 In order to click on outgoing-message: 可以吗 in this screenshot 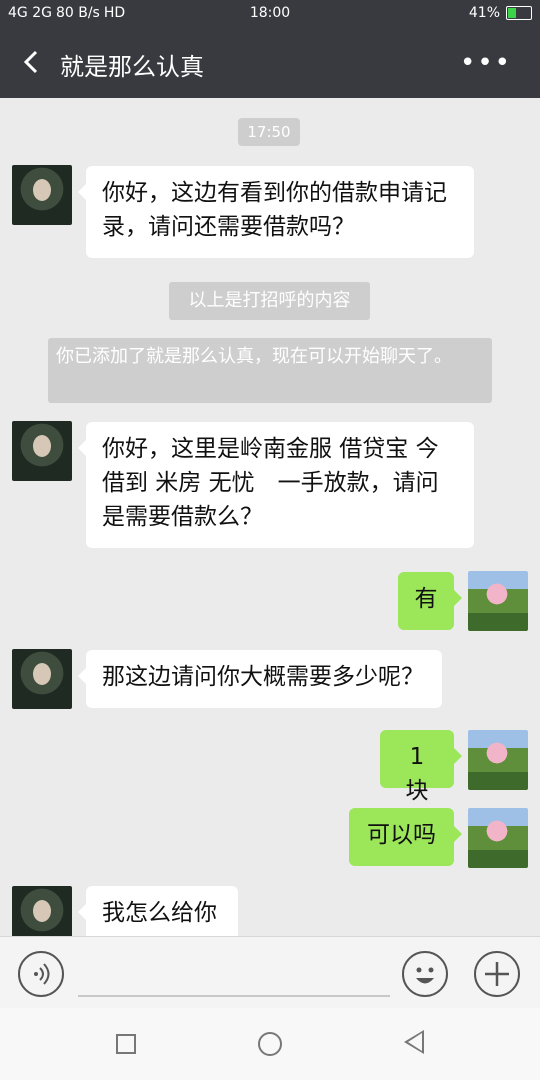, I will do `click(405, 837)`.